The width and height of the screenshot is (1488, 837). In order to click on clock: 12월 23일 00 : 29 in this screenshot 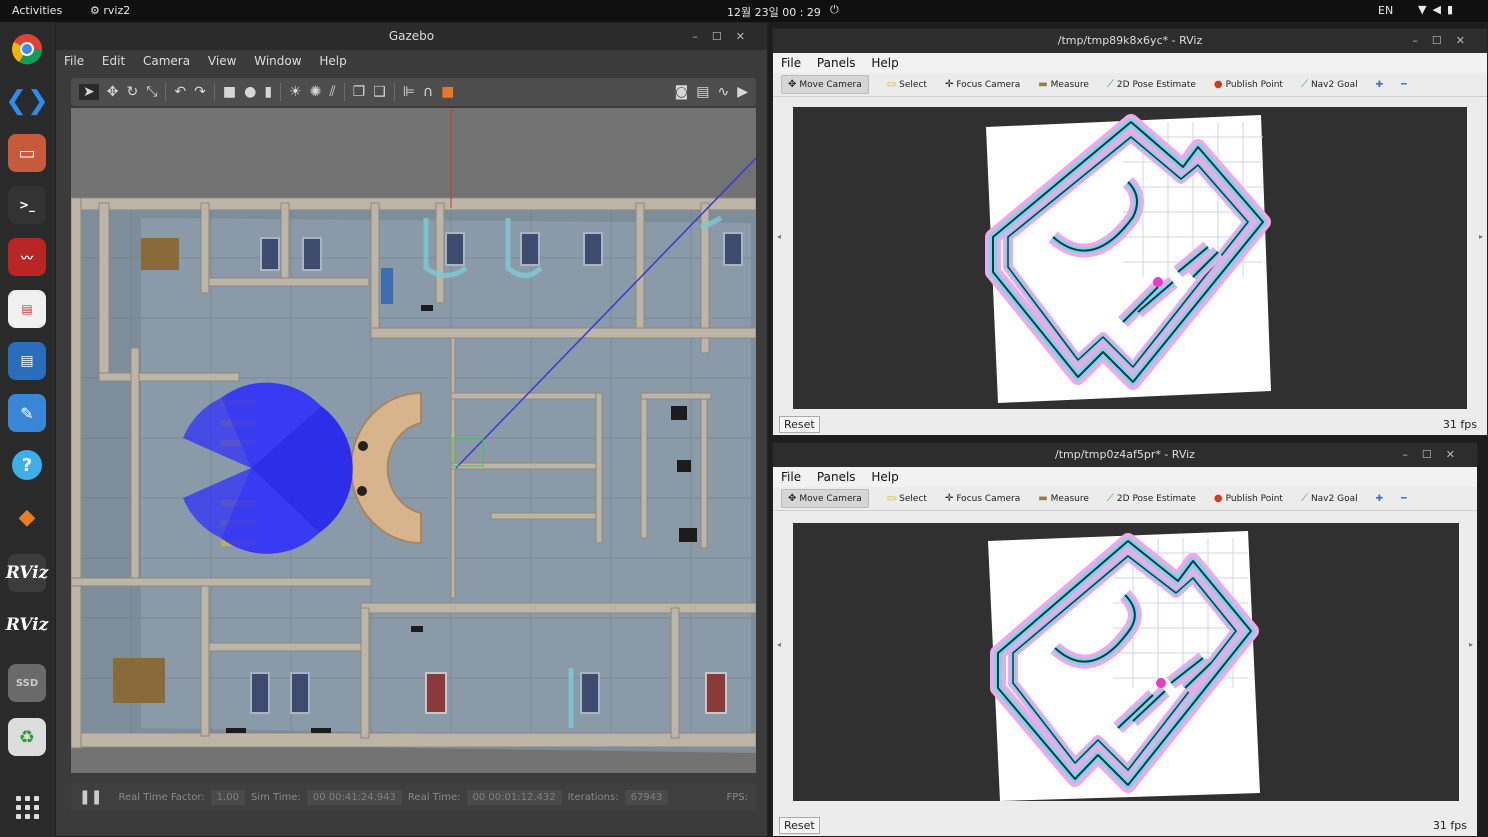, I will do `click(774, 12)`.